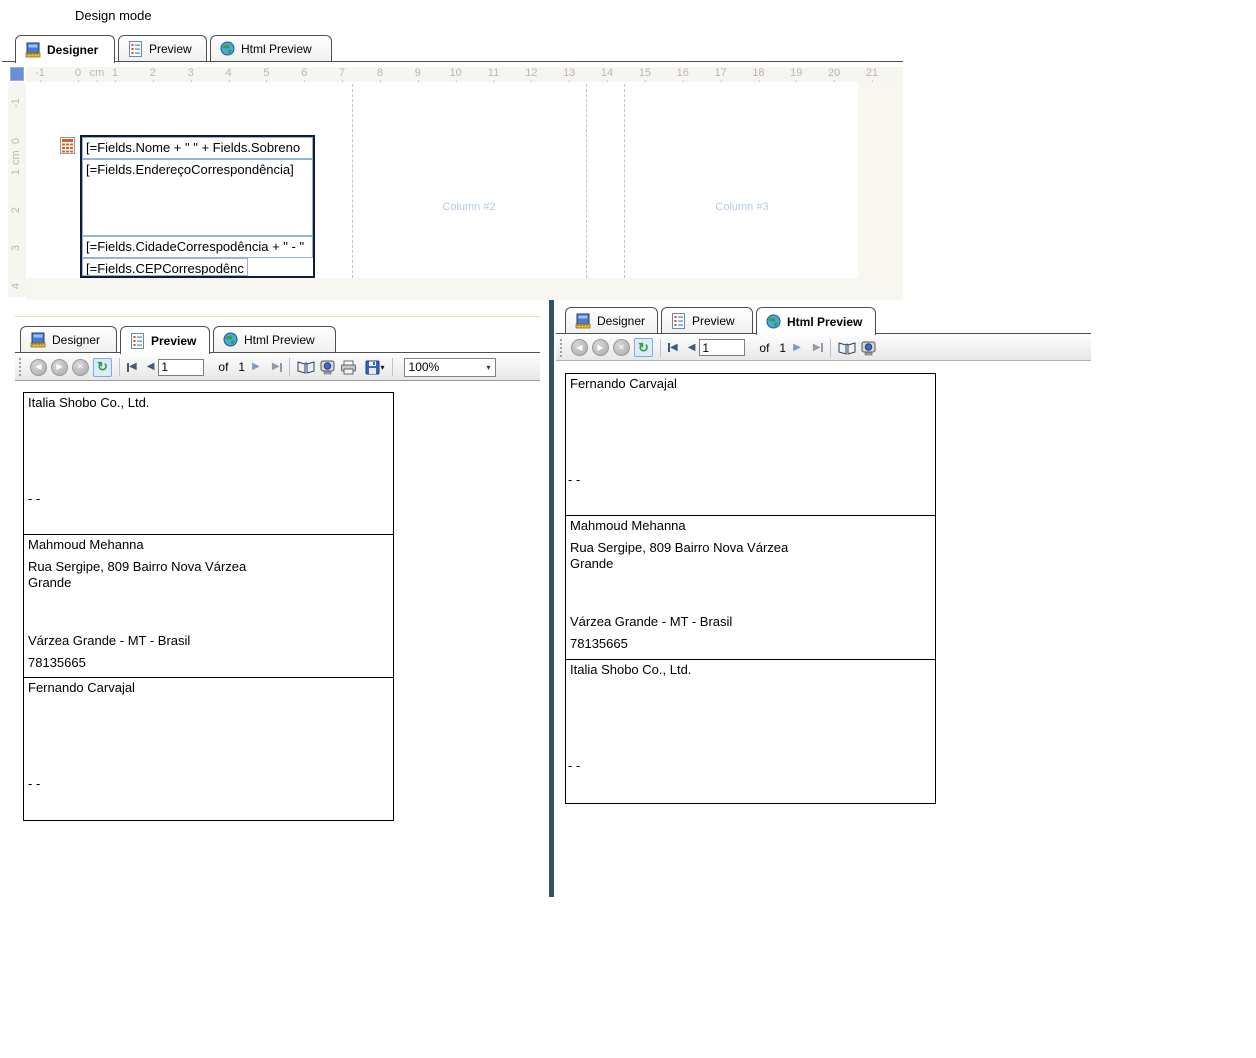 This screenshot has height=1058, width=1256. Describe the element at coordinates (89, 402) in the screenshot. I see `label-name: Italia Shobo Co., Ltd.` at that location.